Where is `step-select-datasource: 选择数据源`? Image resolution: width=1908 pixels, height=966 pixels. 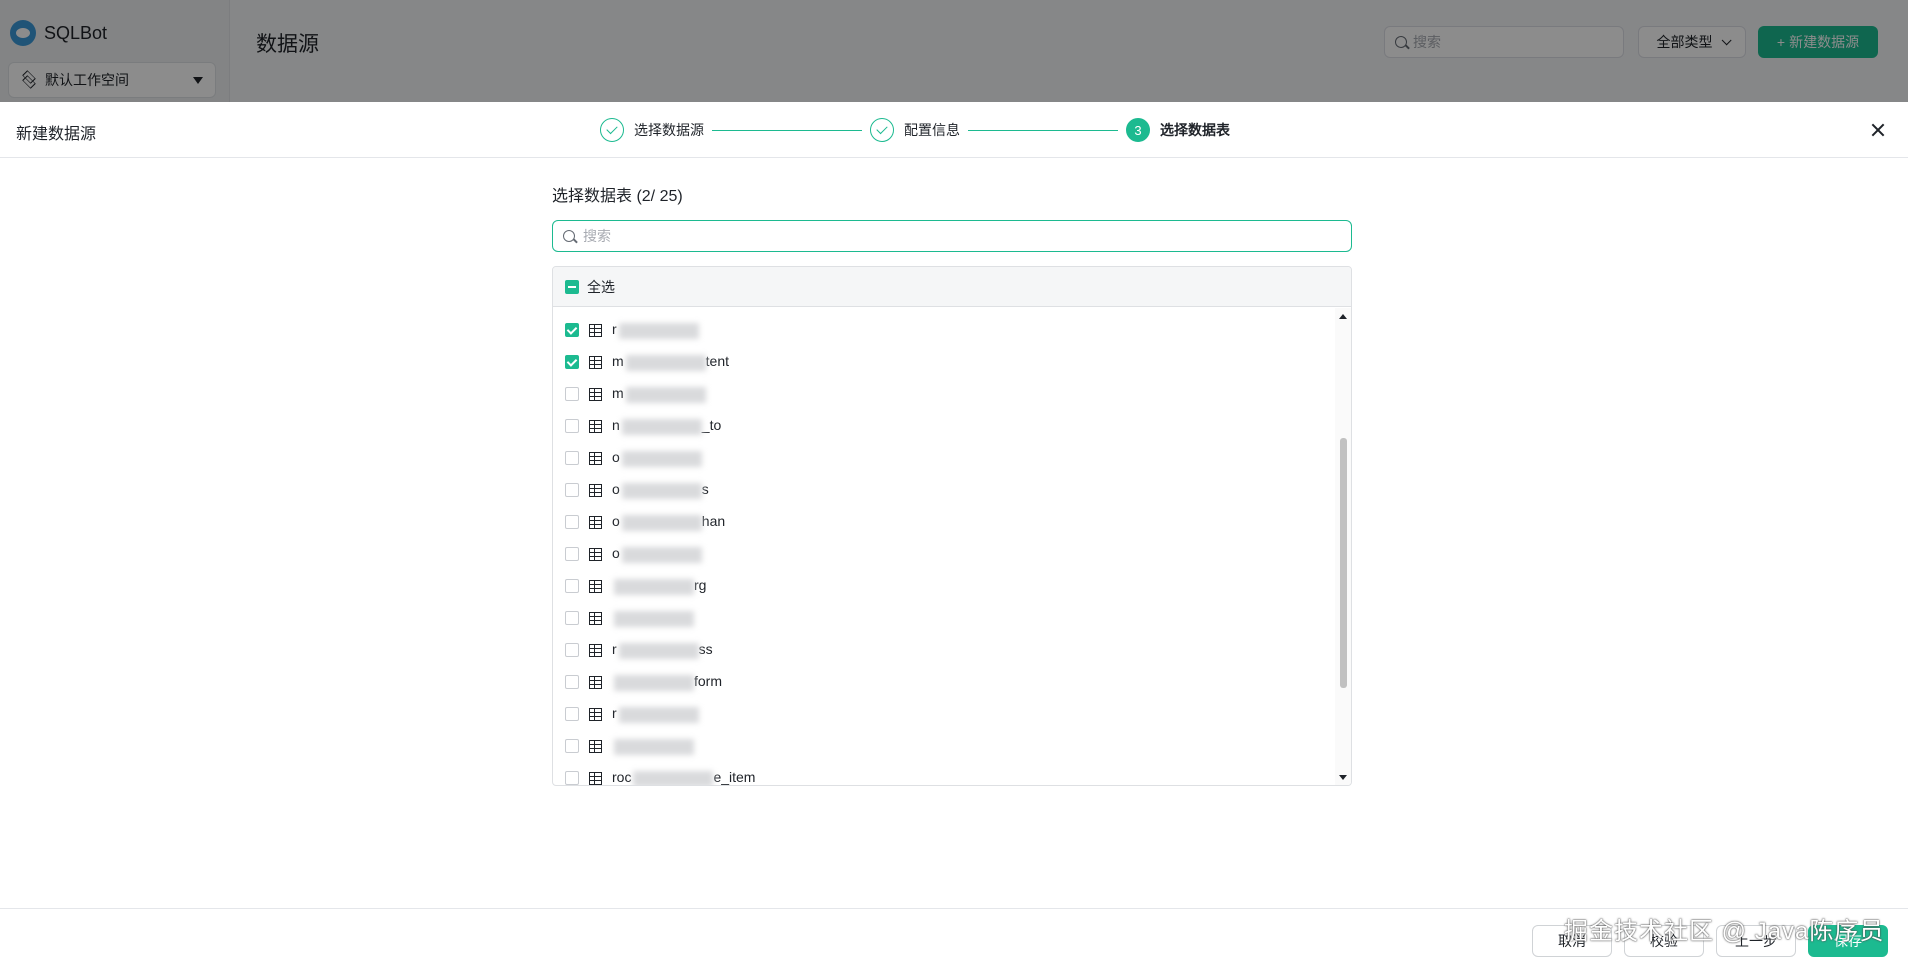 step-select-datasource: 选择数据源 is located at coordinates (652, 130).